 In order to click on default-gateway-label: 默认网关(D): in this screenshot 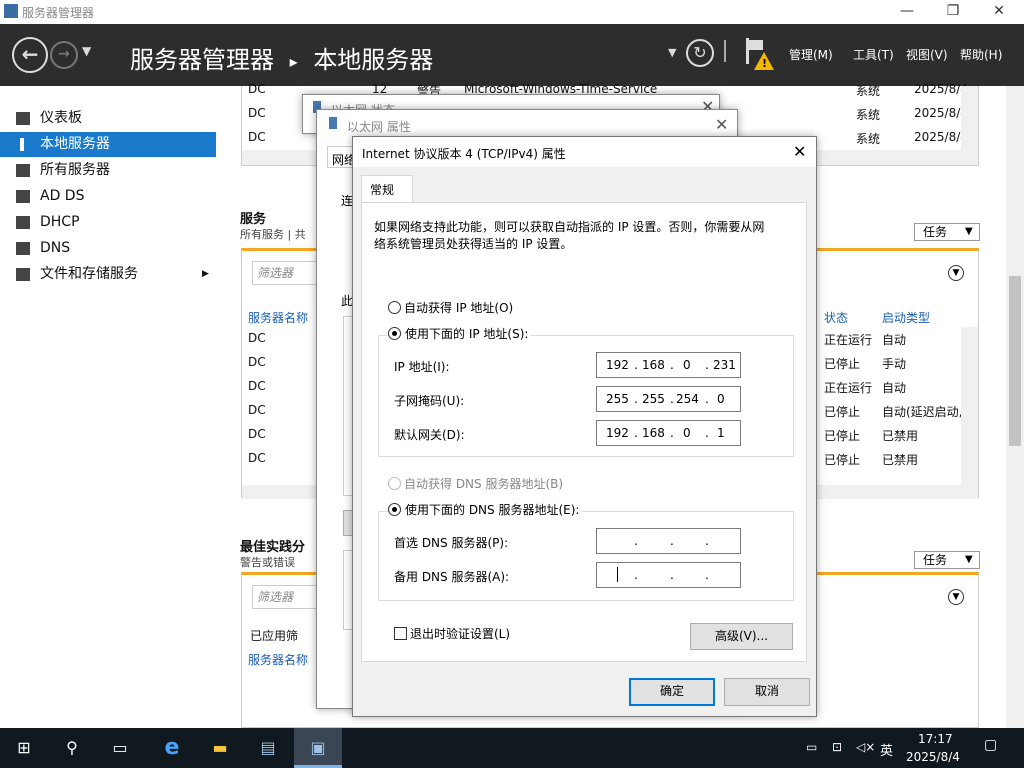, I will do `click(429, 435)`.